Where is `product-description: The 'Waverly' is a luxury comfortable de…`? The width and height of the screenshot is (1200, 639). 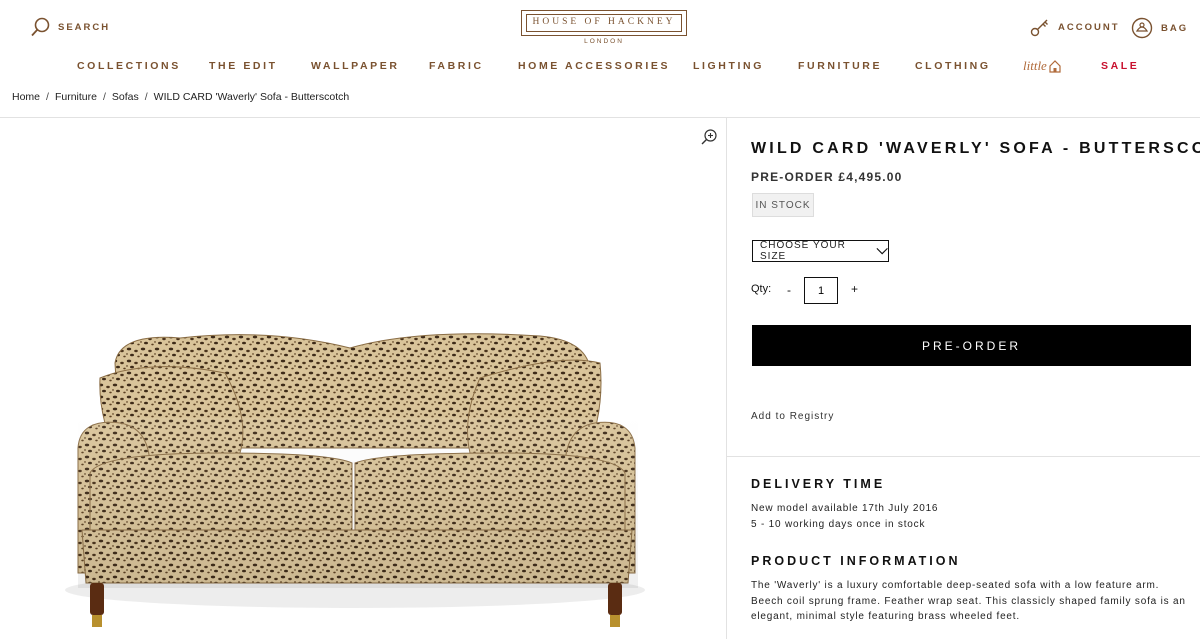
product-description: The 'Waverly' is a luxury comfortable de… is located at coordinates (968, 601).